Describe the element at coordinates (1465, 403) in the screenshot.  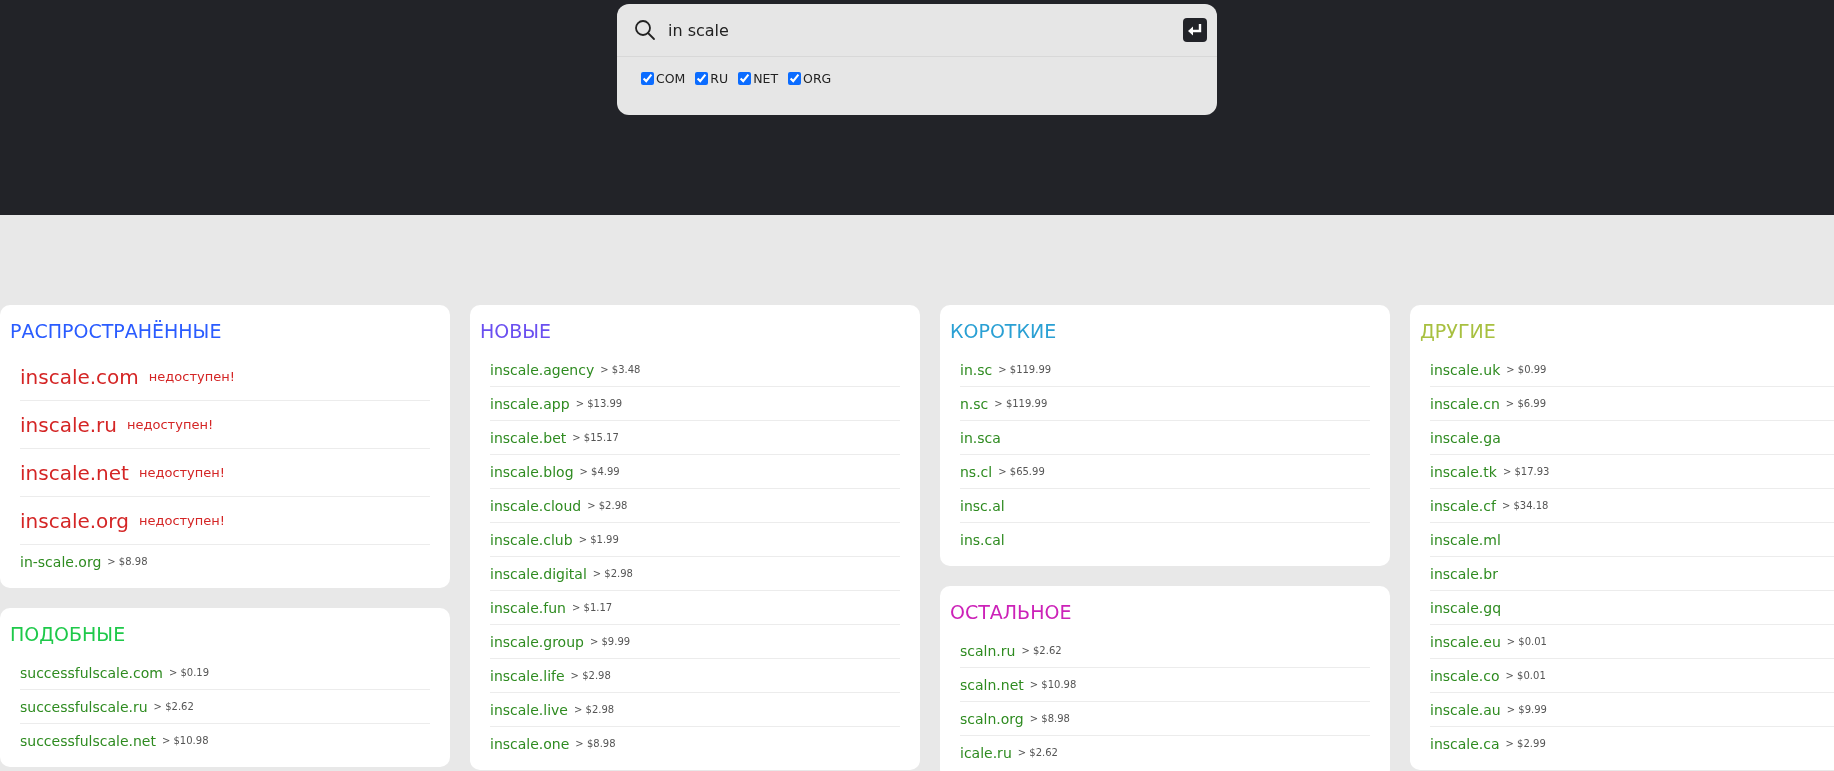
I see `domain-link: inscale.cn` at that location.